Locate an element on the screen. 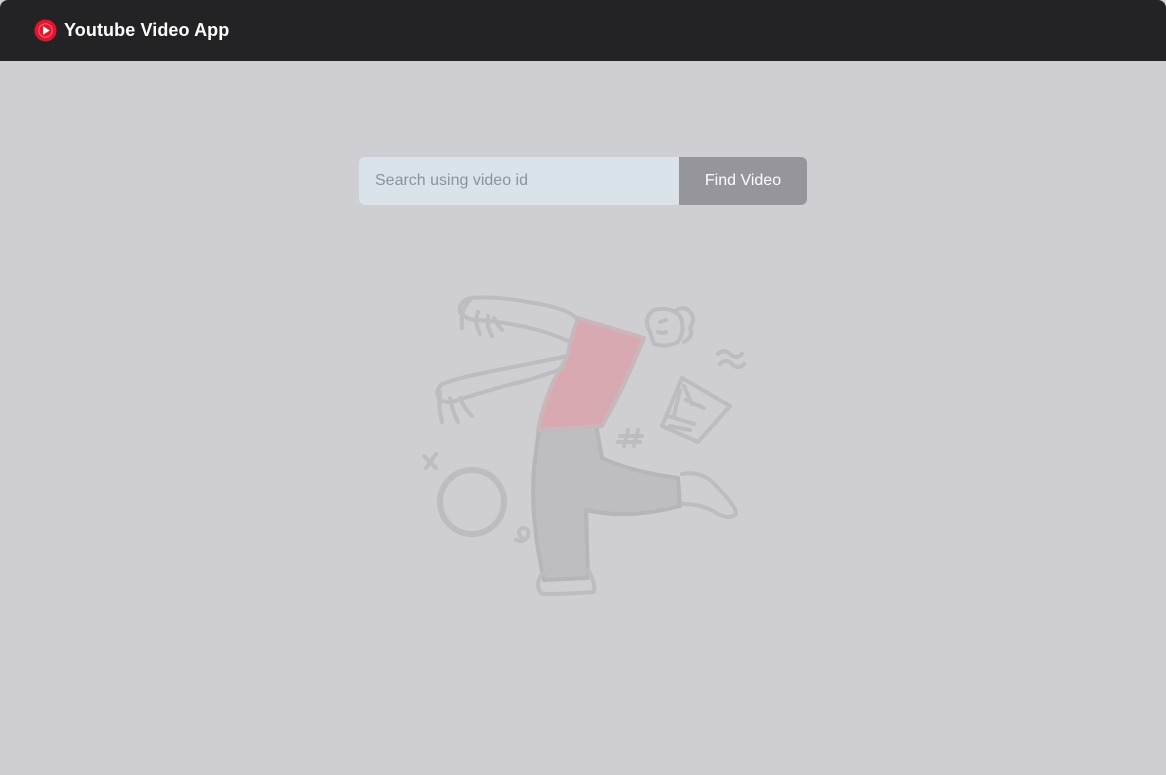 The height and width of the screenshot is (775, 1166). find-video-button: Find Video is located at coordinates (743, 181).